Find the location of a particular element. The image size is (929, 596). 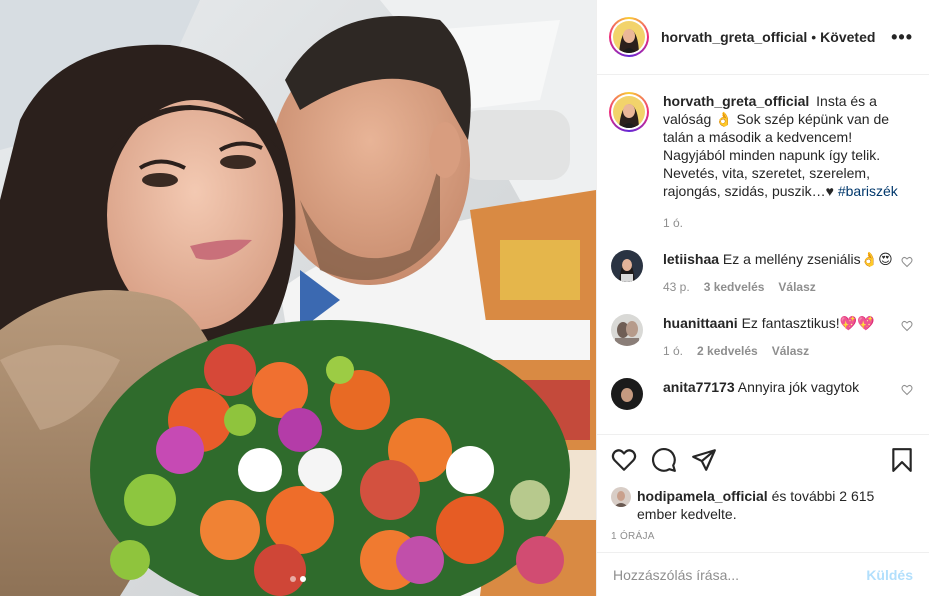

author-username: horvath_greta_official is located at coordinates (734, 37).